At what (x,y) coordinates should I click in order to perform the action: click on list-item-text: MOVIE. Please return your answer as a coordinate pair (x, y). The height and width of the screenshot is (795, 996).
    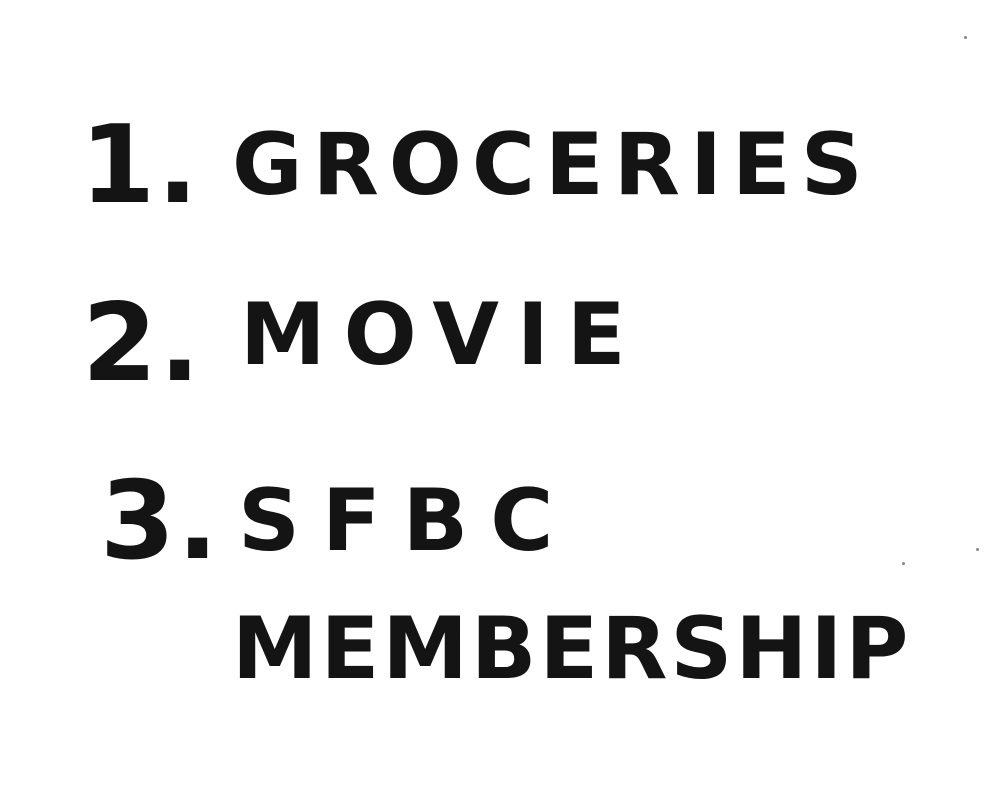
    Looking at the image, I should click on (442, 335).